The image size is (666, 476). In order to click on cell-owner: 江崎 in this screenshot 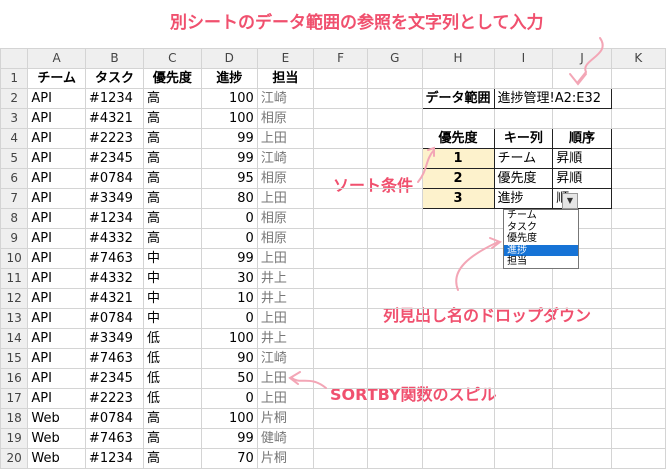, I will do `click(285, 358)`.